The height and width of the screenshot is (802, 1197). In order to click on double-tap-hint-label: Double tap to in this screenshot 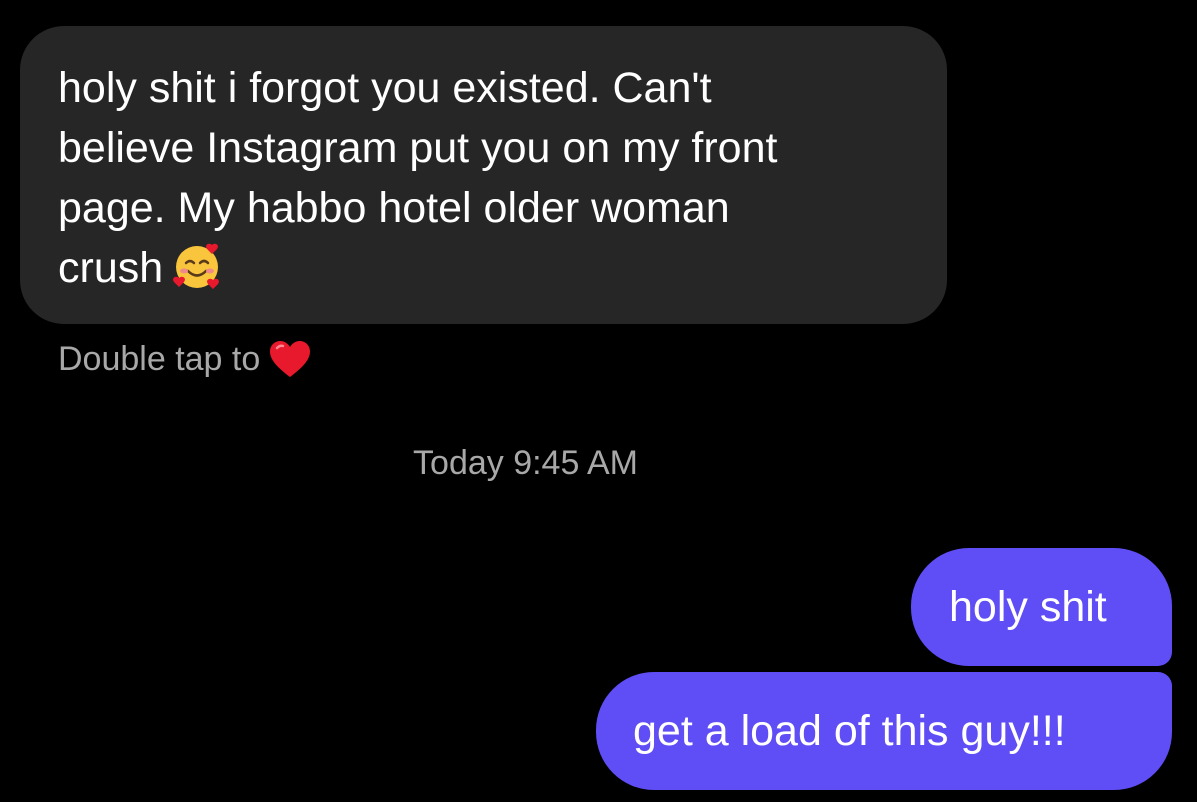, I will do `click(159, 358)`.